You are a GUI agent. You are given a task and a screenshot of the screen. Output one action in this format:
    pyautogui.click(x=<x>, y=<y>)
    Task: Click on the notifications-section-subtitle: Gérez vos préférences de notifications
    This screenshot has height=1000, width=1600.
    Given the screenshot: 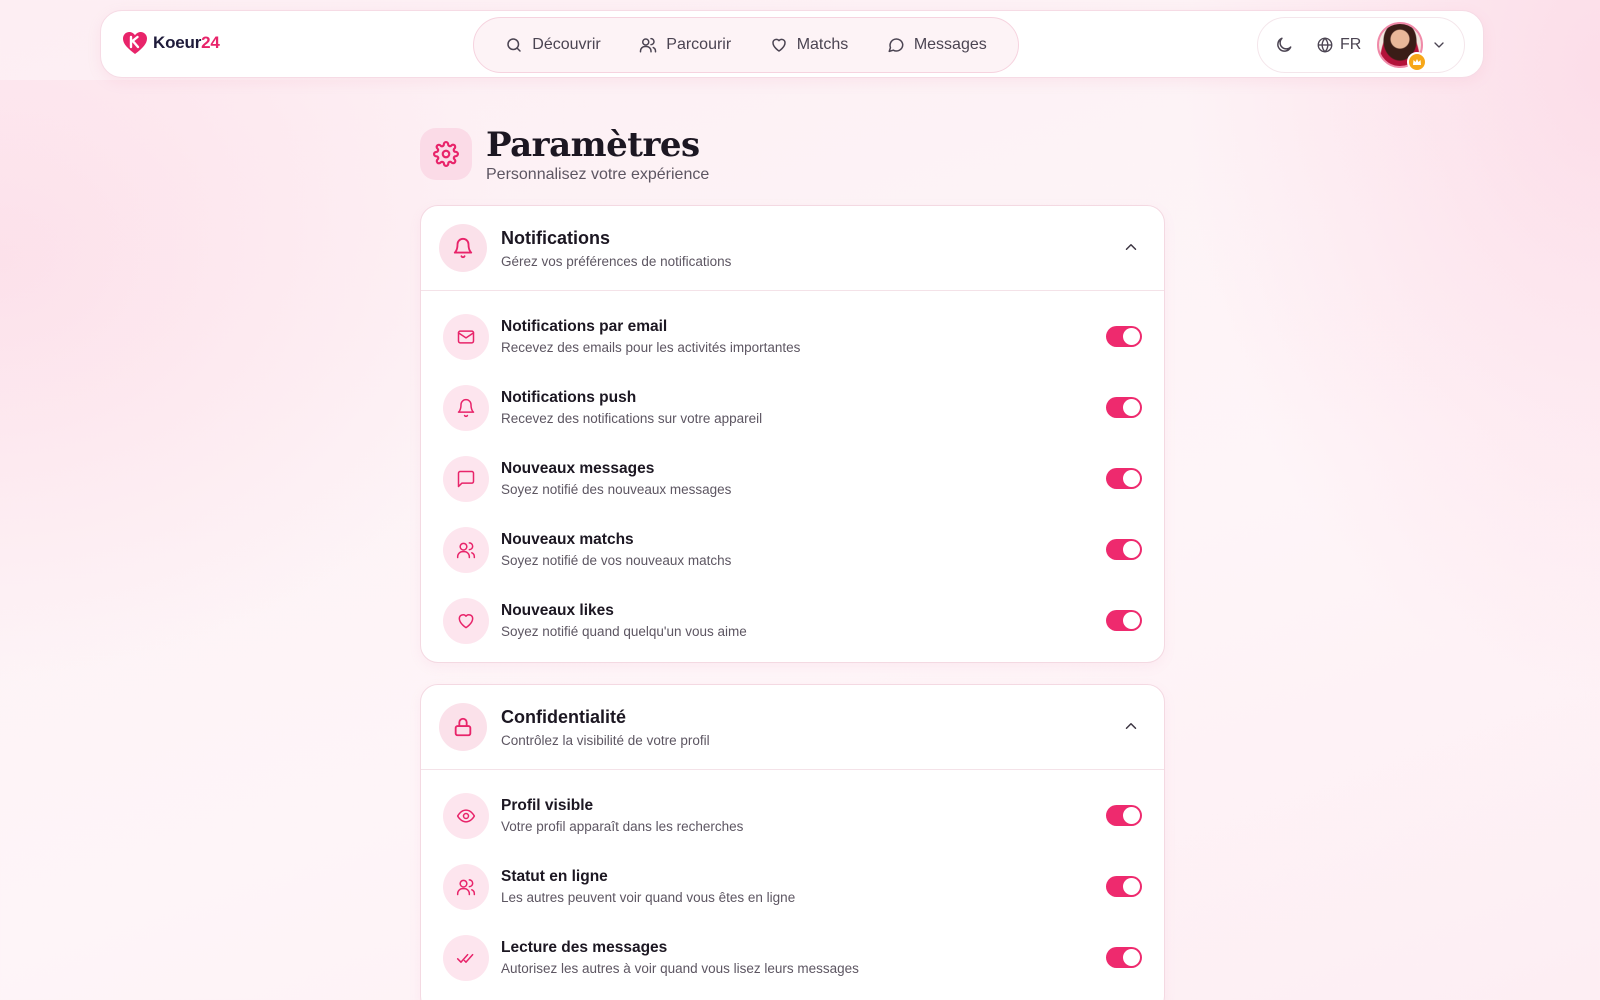 What is the action you would take?
    pyautogui.click(x=616, y=261)
    